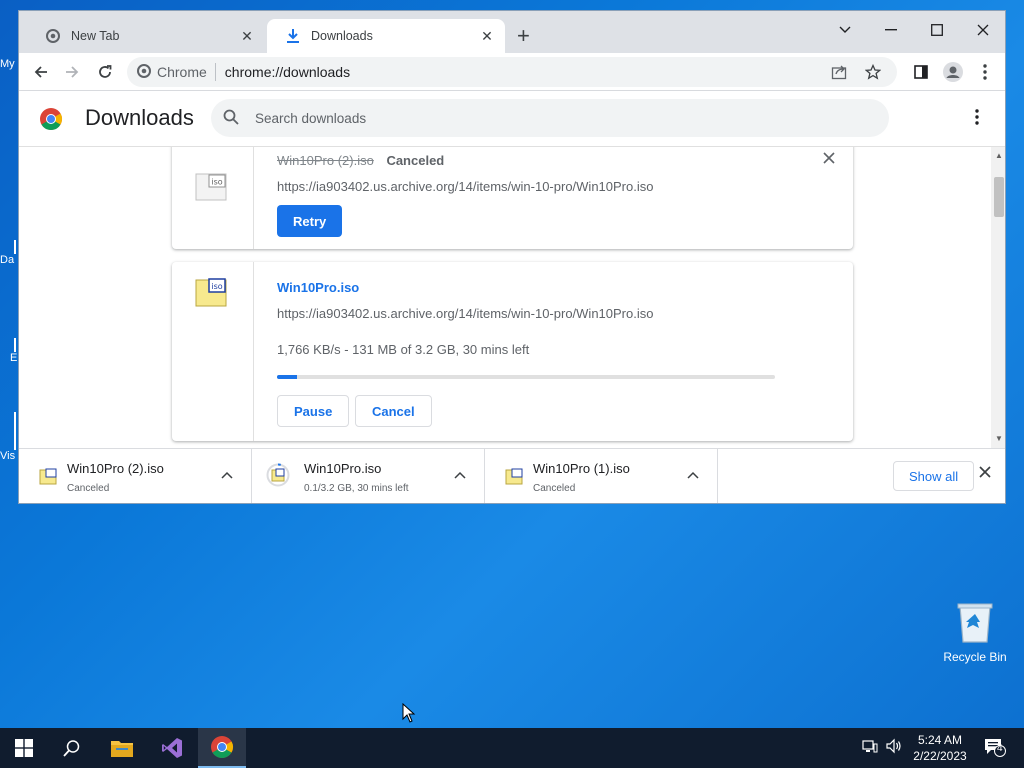 This screenshot has height=768, width=1024. Describe the element at coordinates (215, 72) in the screenshot. I see `omnibox-separator` at that location.